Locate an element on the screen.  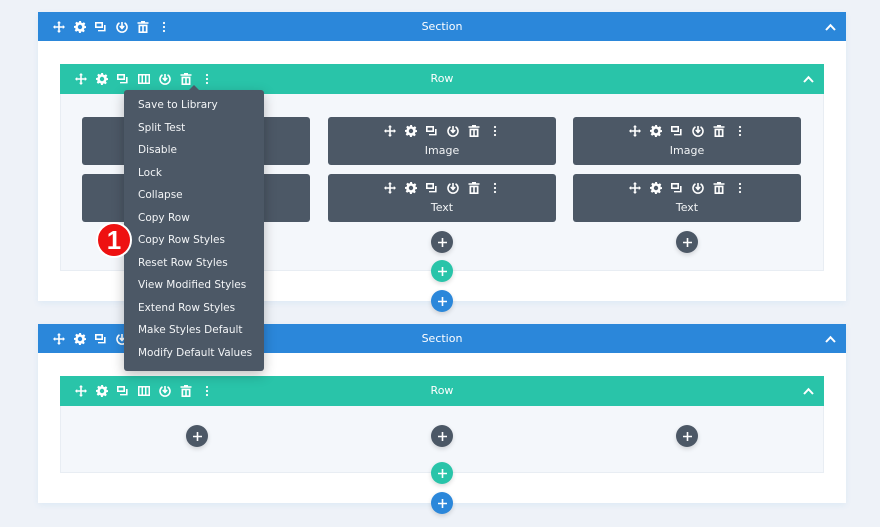
row-2-title: Row is located at coordinates (442, 390).